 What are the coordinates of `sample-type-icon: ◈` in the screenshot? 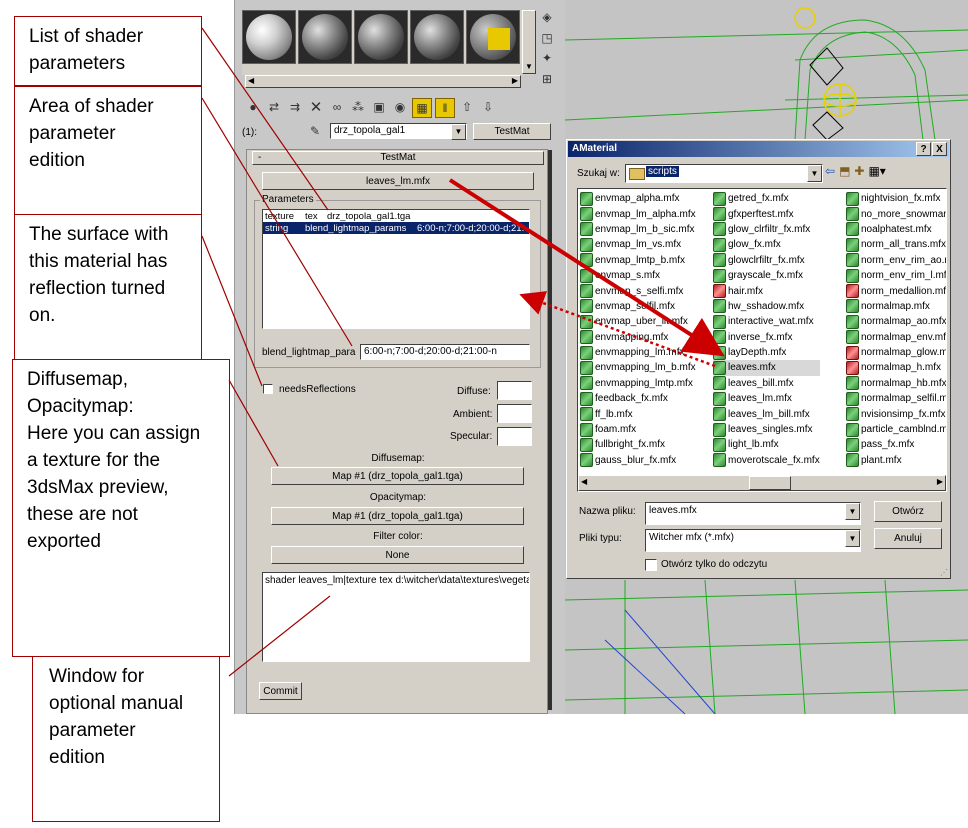 It's located at (547, 17).